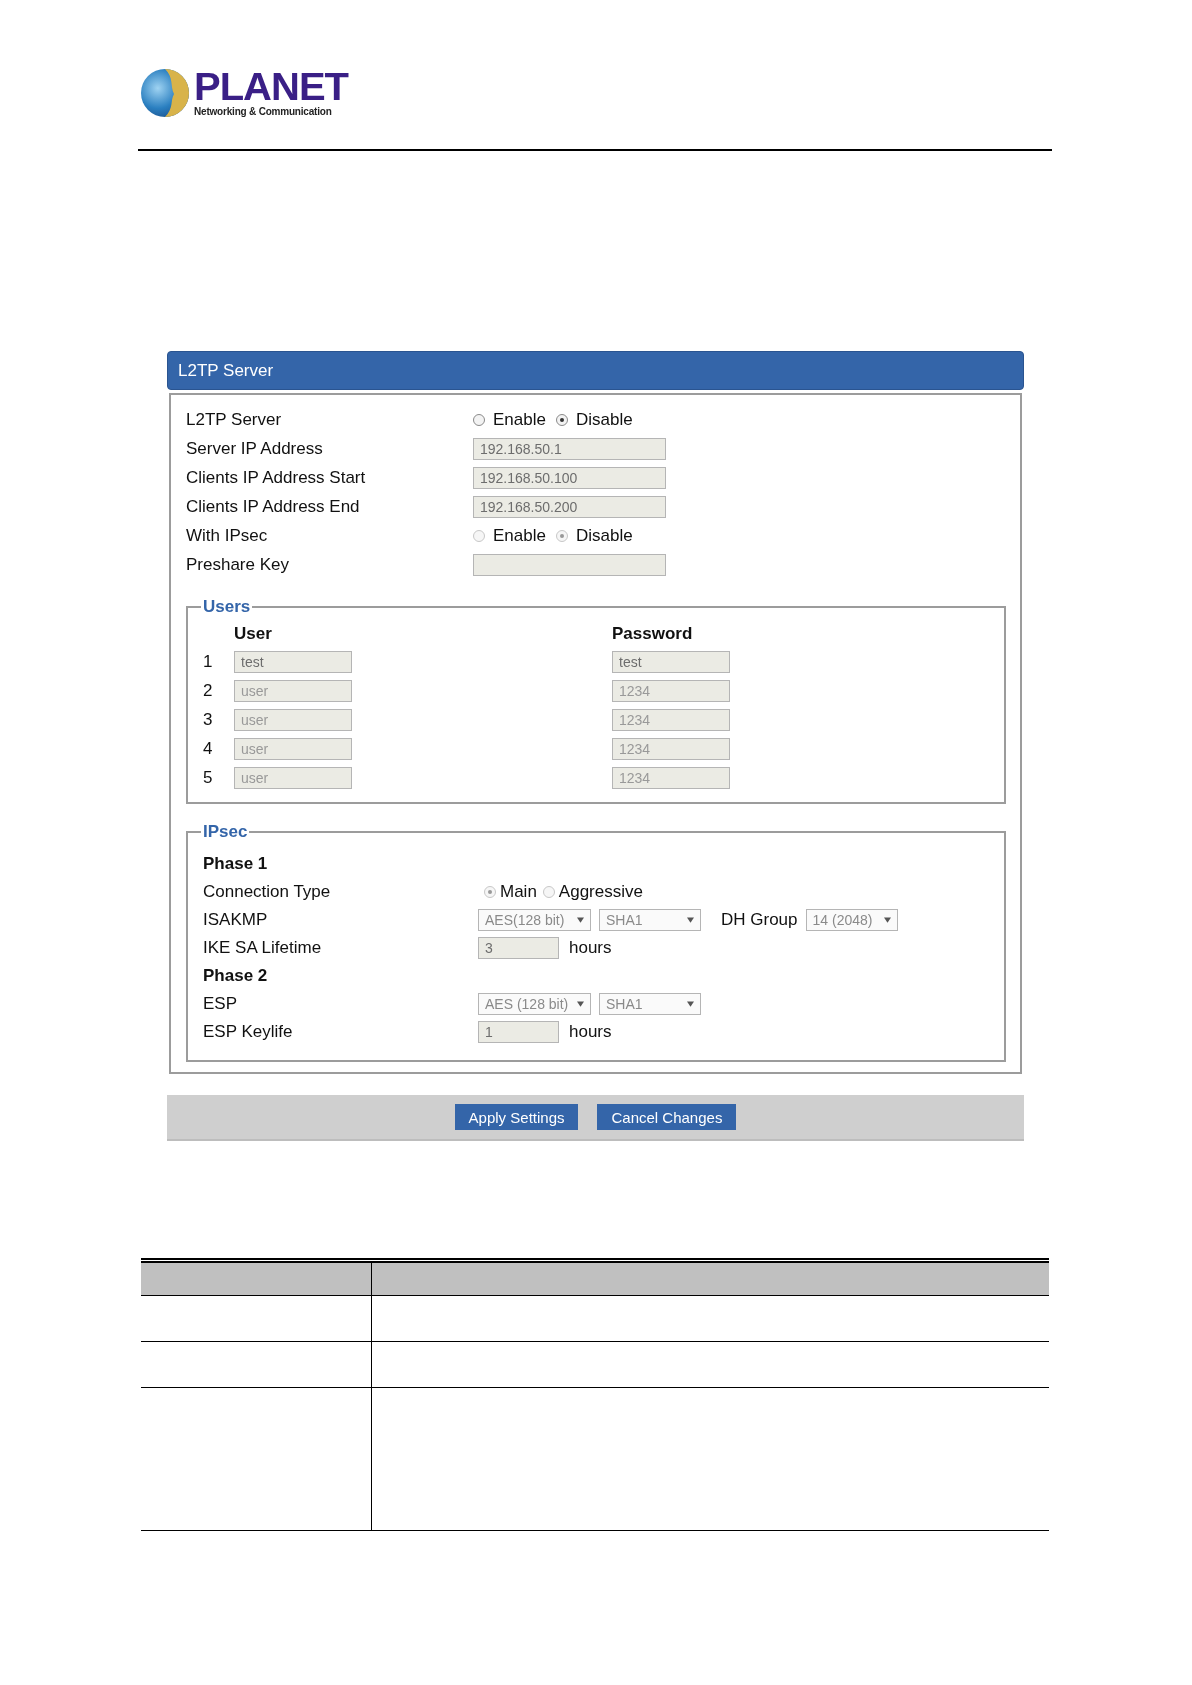 Image resolution: width=1192 pixels, height=1685 pixels. What do you see at coordinates (267, 892) in the screenshot?
I see `setting-label: Connection Type` at bounding box center [267, 892].